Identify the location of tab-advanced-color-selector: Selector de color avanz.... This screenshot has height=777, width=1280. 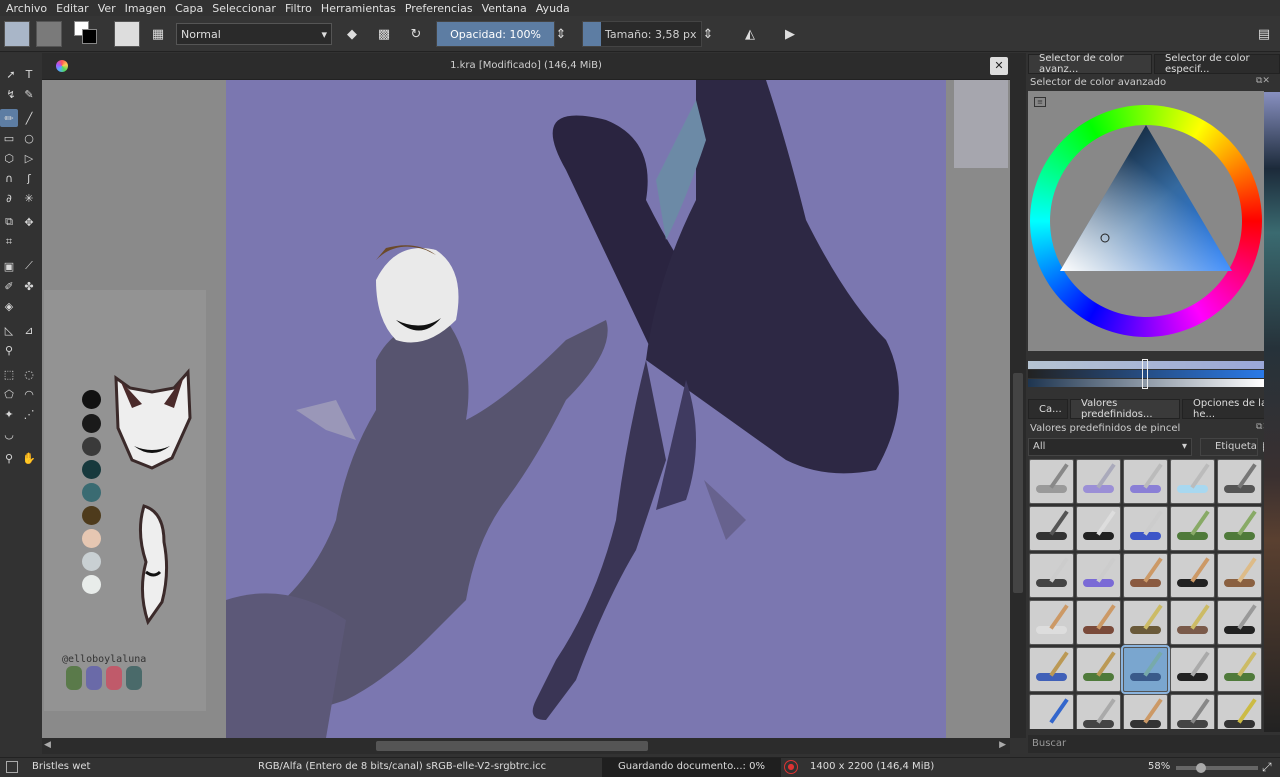
(1090, 64).